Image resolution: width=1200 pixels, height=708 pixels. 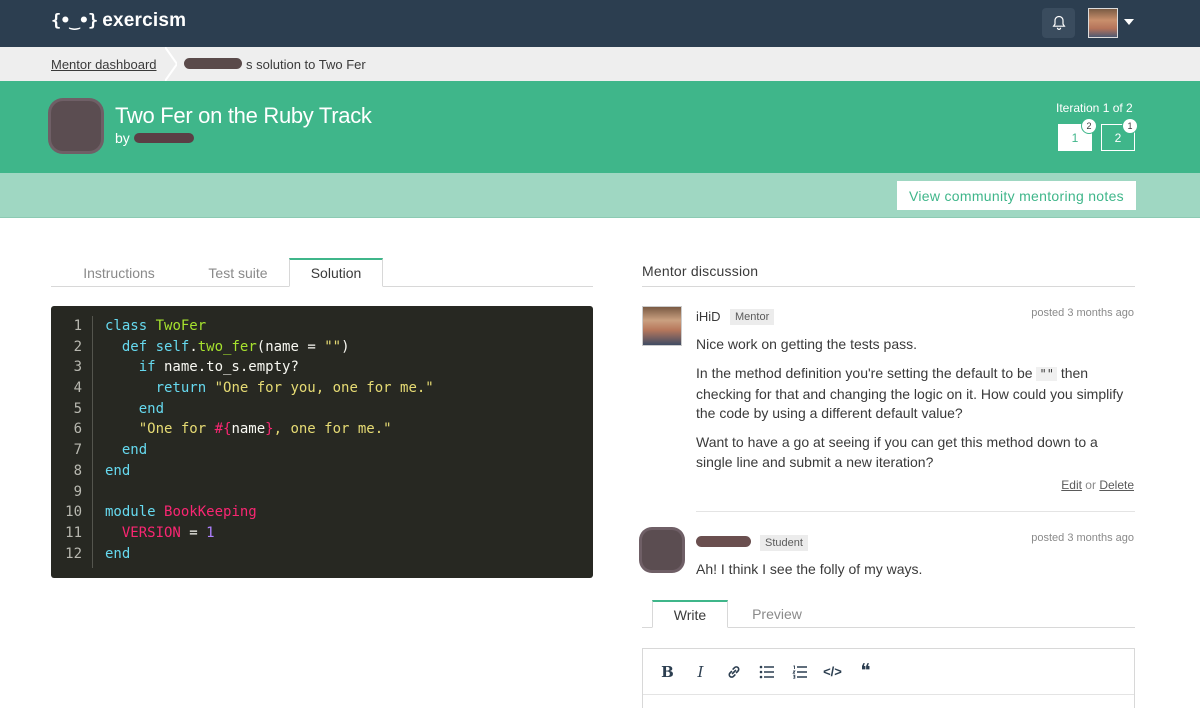 I want to click on code-line: module BookKeeping, so click(x=181, y=512).